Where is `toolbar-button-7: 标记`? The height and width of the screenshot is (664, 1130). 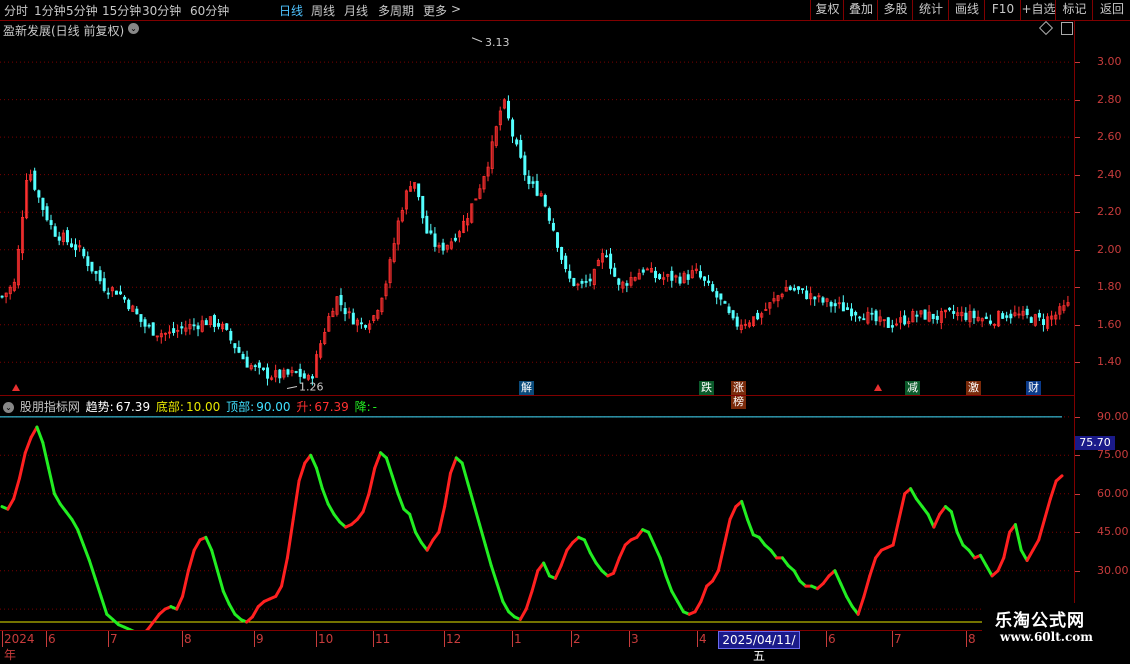 toolbar-button-7: 标记 is located at coordinates (1074, 10).